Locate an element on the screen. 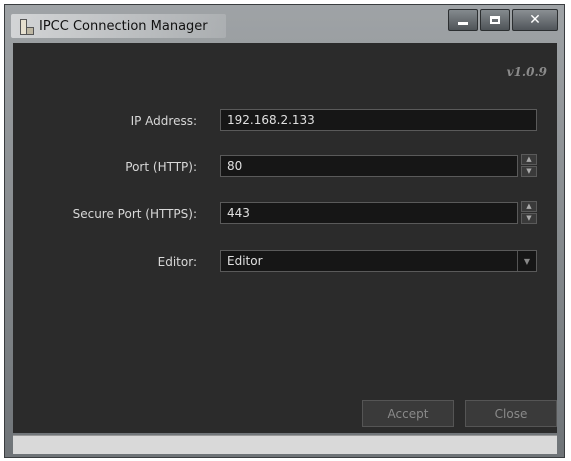 This screenshot has height=461, width=571. status-bar is located at coordinates (285, 444).